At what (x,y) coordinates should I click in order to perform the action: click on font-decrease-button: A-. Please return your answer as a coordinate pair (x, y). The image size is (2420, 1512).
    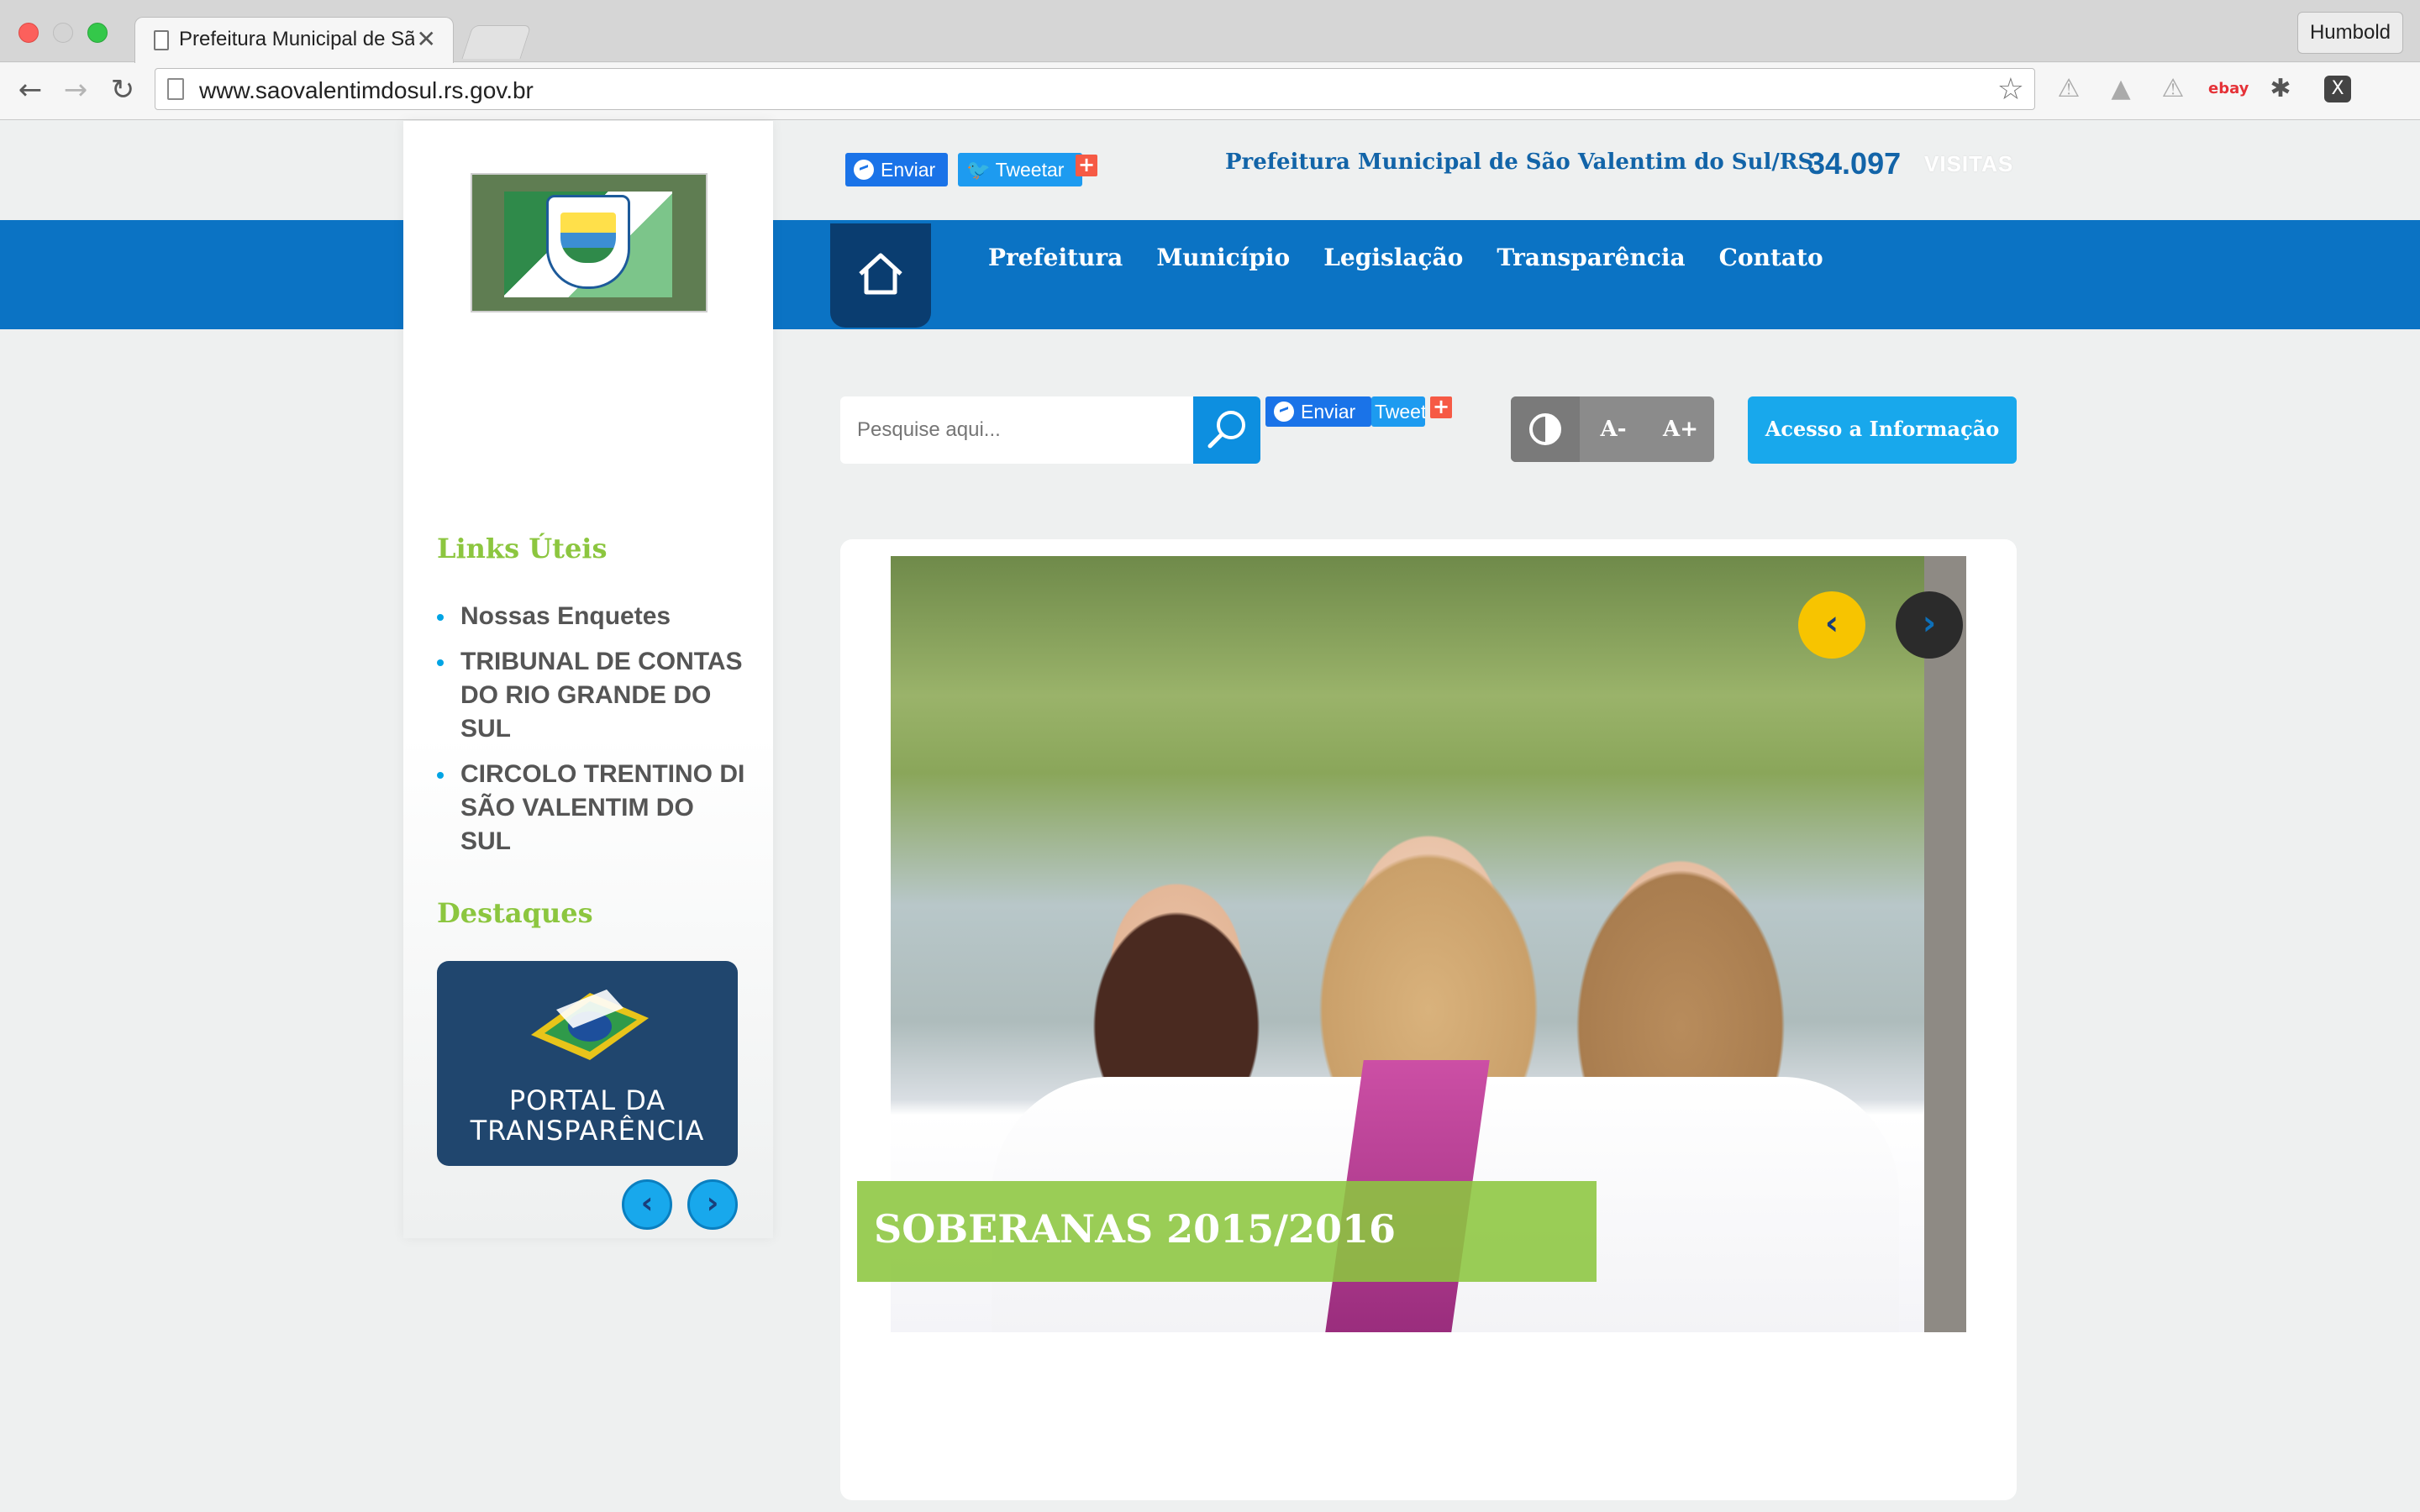
    Looking at the image, I should click on (1614, 429).